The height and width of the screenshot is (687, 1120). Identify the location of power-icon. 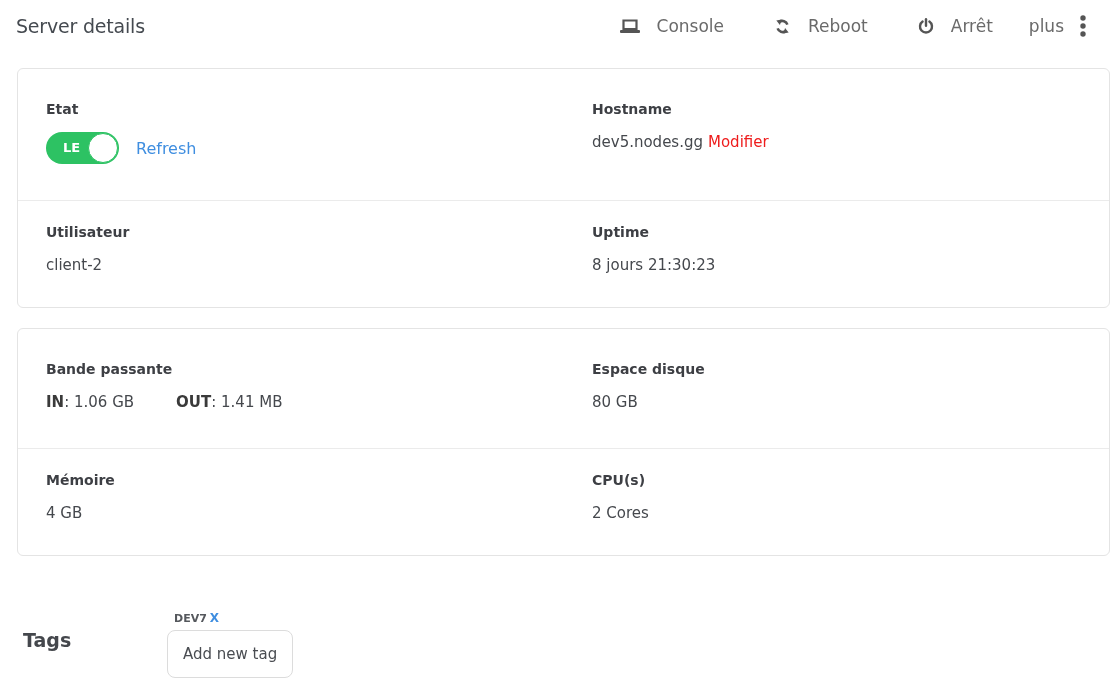
(925, 26).